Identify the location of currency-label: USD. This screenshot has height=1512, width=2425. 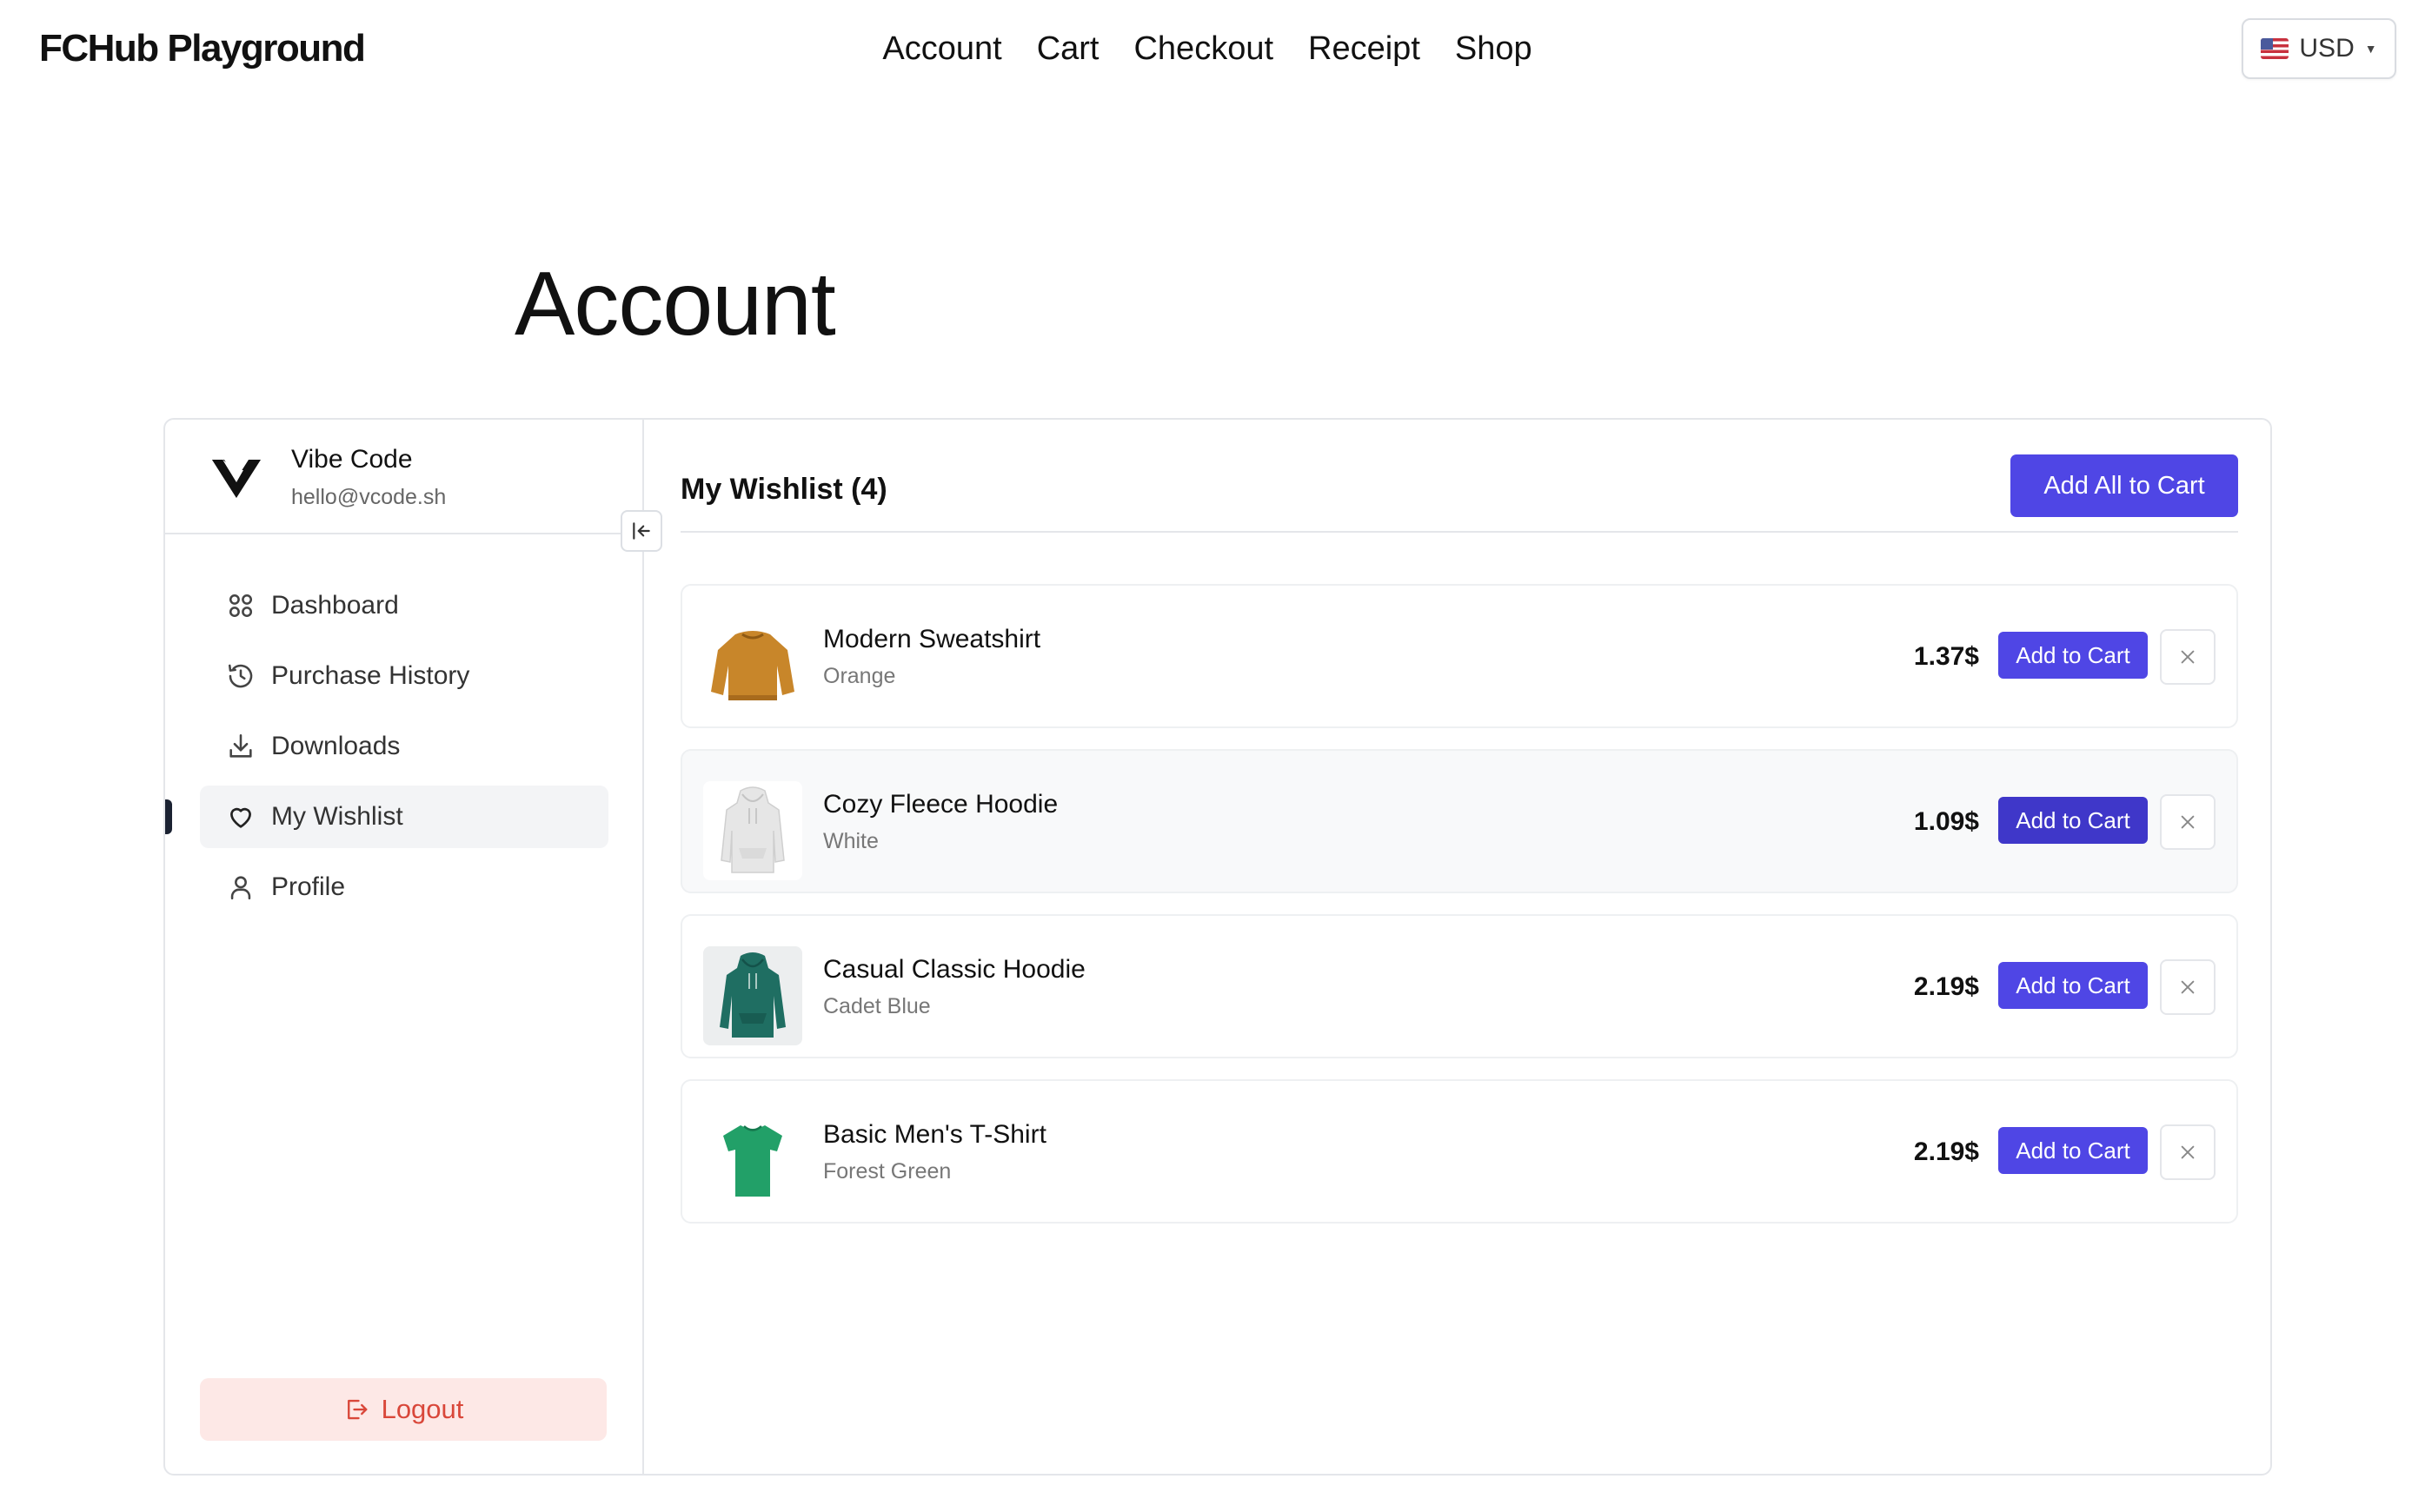
(2327, 48).